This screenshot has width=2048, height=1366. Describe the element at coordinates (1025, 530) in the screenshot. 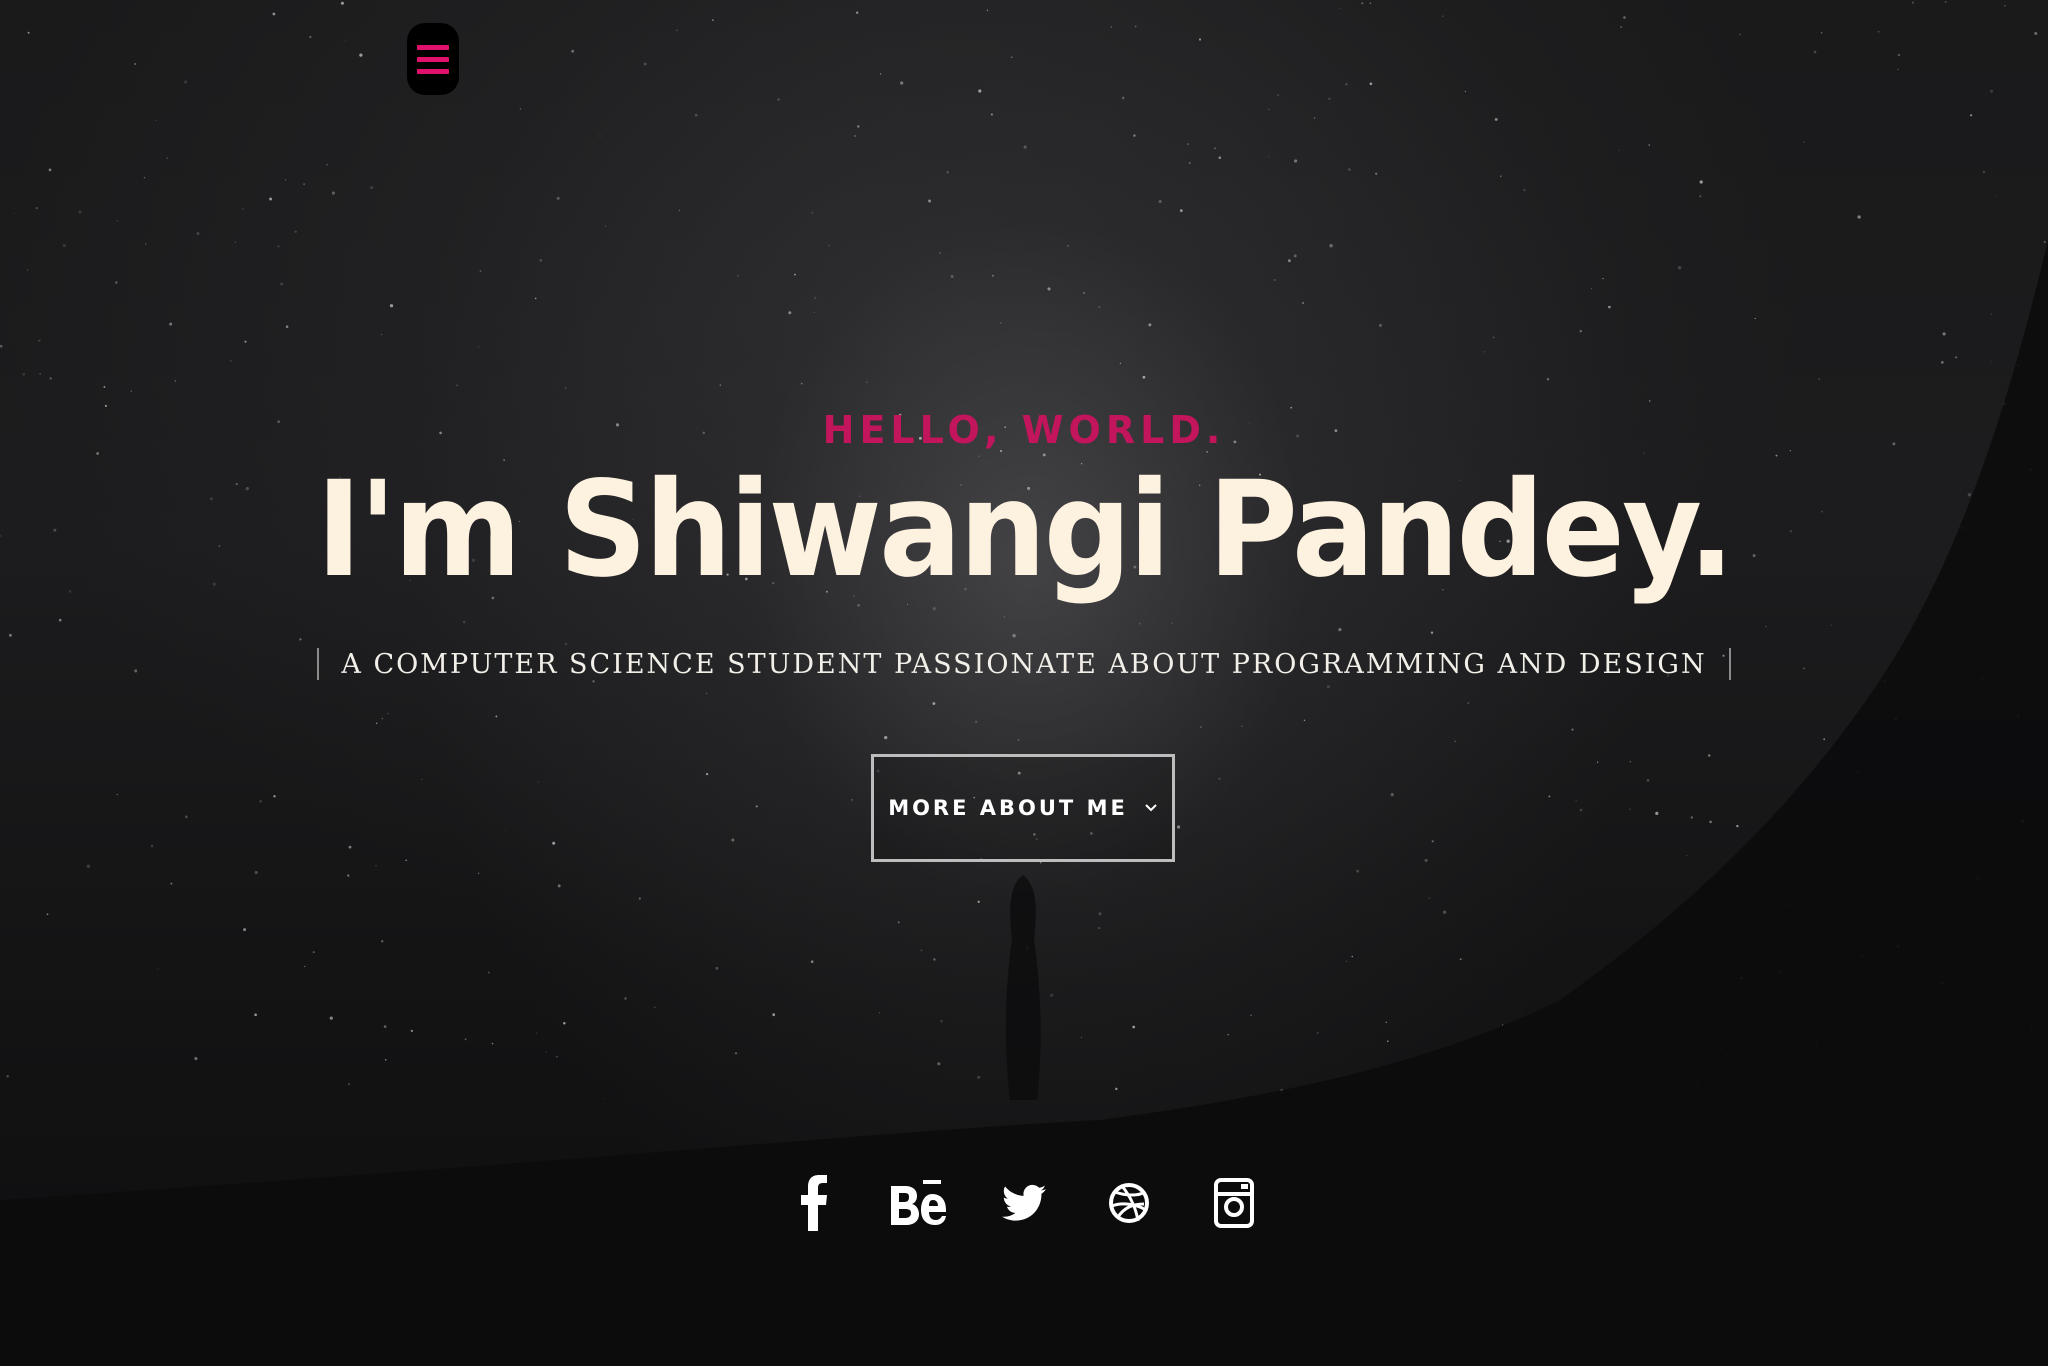

I see `intro-title: I'm Shiwangi Pandey.` at that location.